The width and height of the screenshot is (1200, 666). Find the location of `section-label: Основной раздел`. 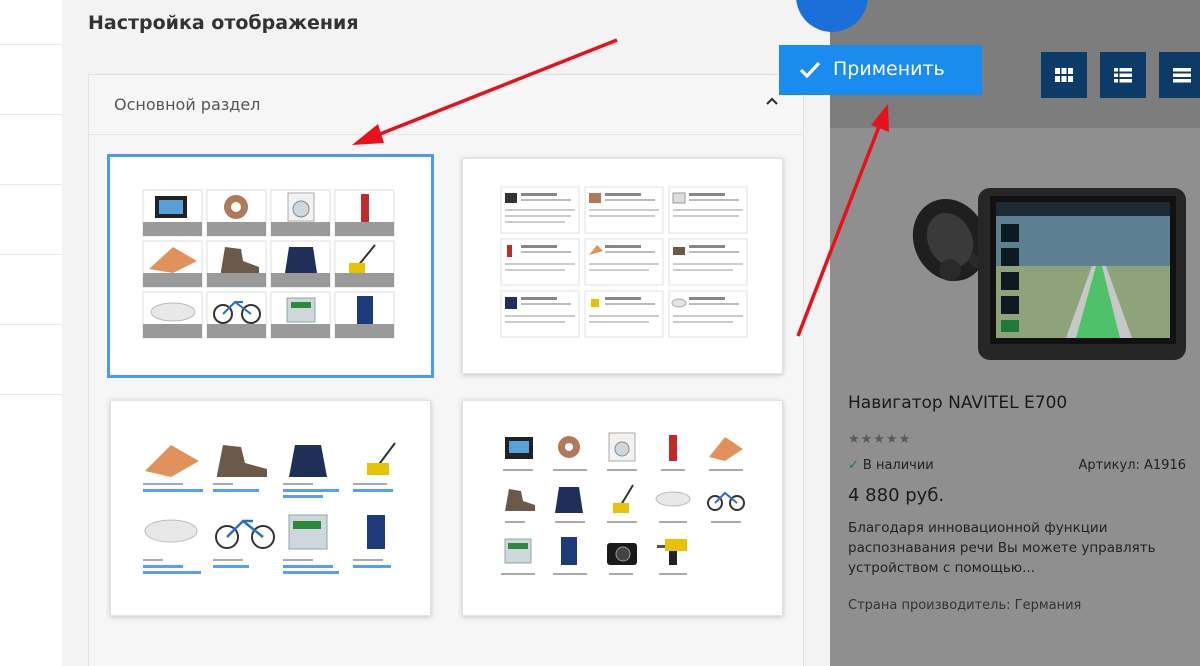

section-label: Основной раздел is located at coordinates (187, 104).